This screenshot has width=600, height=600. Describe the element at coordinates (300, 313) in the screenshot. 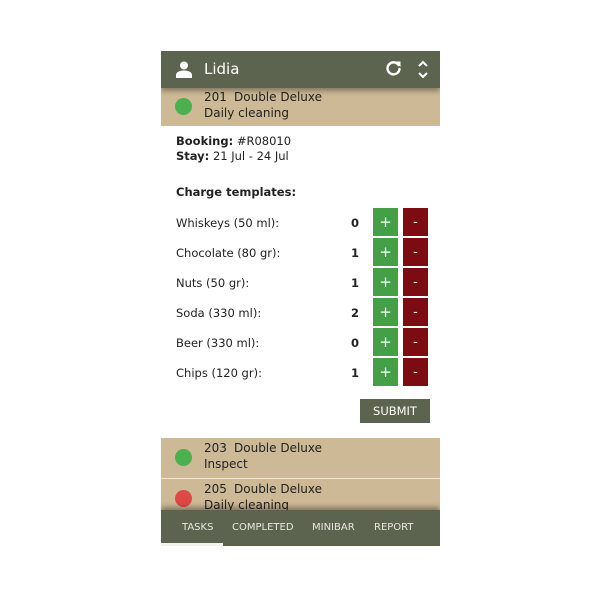

I see `charge-row: Soda (330 ml): 2 + -` at that location.